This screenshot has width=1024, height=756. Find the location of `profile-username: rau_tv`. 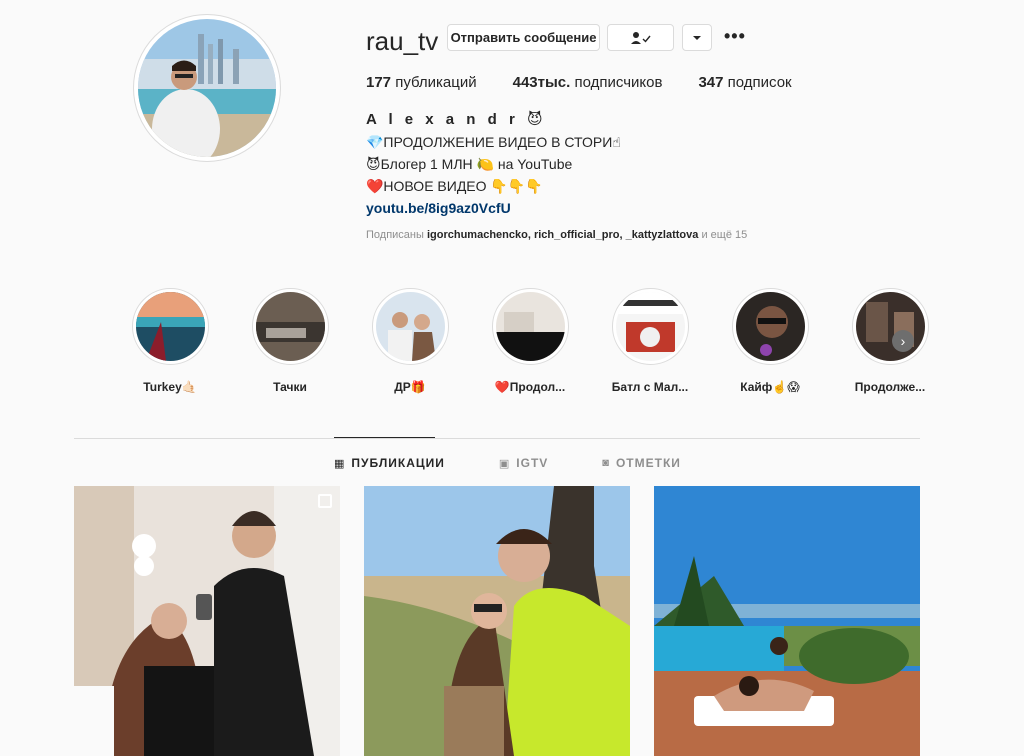

profile-username: rau_tv is located at coordinates (402, 41).